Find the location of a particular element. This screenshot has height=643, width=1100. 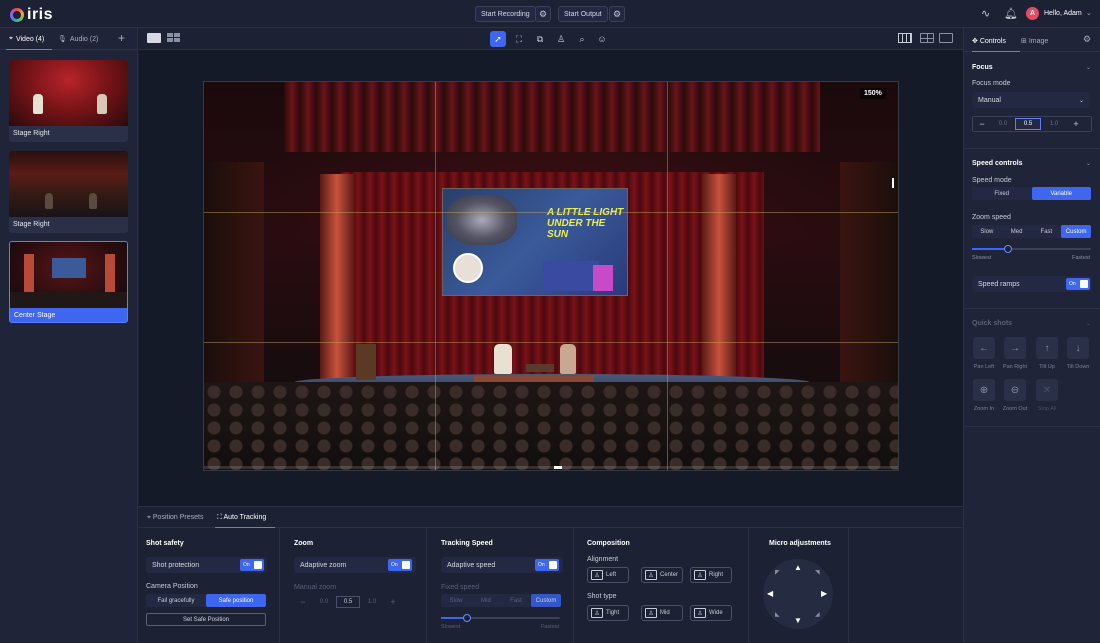

tilt-down-button: ↓ is located at coordinates (1078, 348).